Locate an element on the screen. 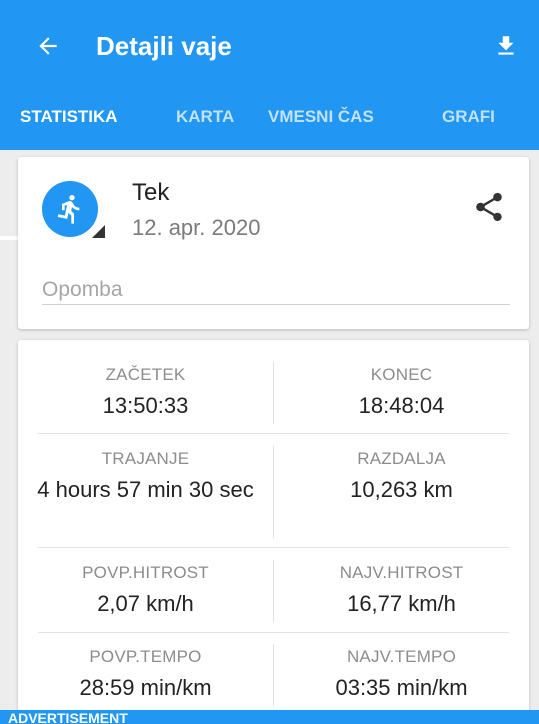 The width and height of the screenshot is (539, 724). note-input is located at coordinates (276, 290).